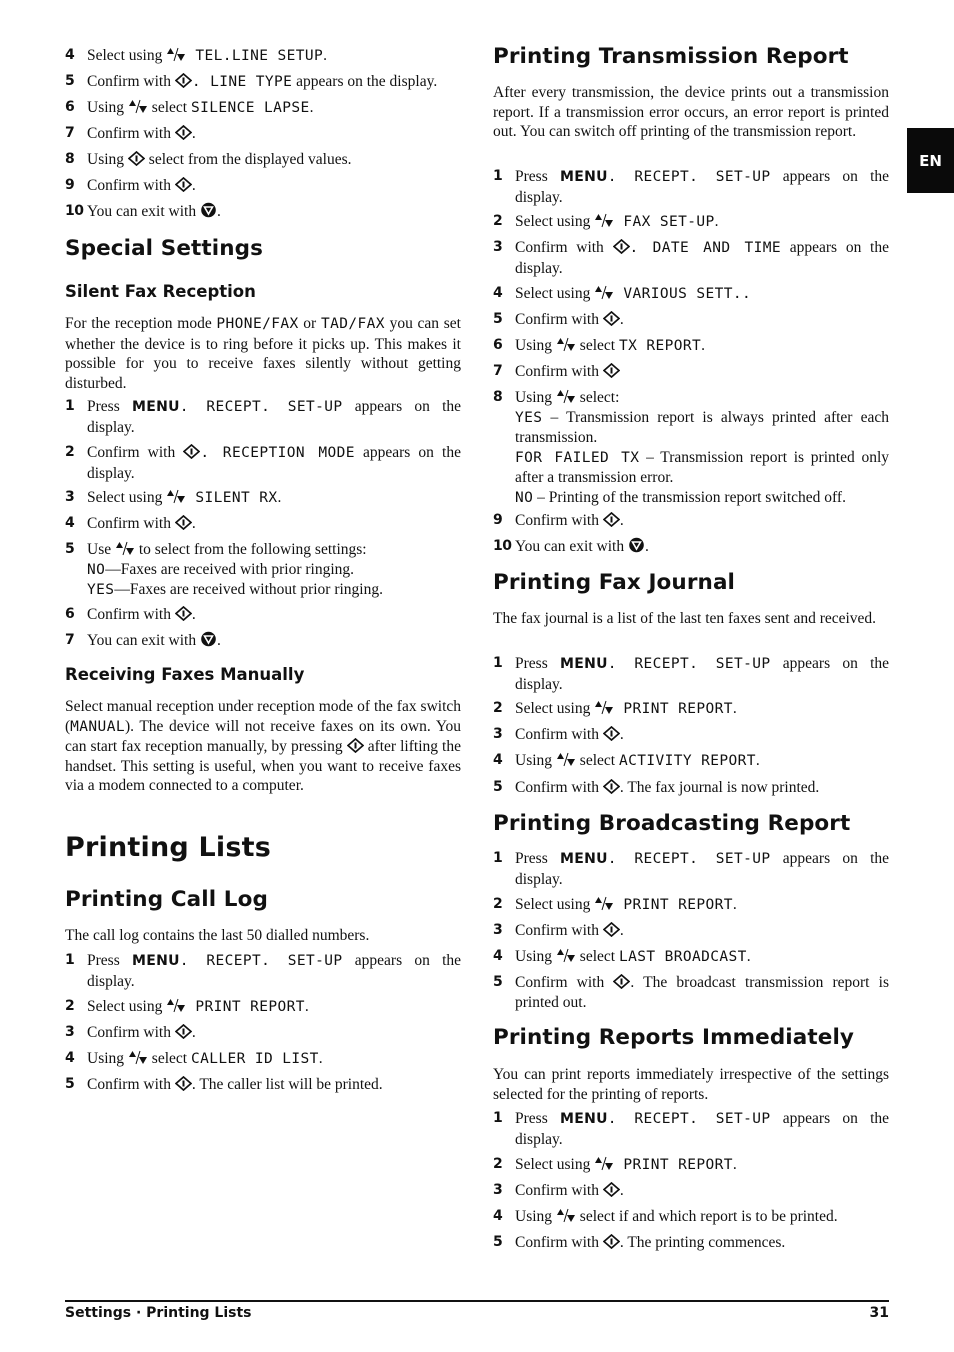 This screenshot has height=1352, width=954. I want to click on step-text: Using select SILENCE LAPSE., so click(274, 108).